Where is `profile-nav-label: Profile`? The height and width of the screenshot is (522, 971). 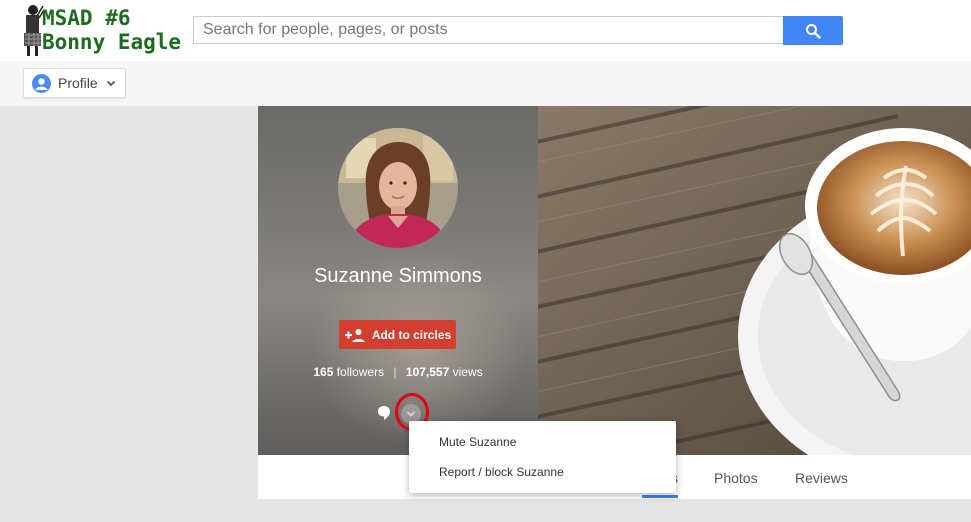
profile-nav-label: Profile is located at coordinates (78, 83).